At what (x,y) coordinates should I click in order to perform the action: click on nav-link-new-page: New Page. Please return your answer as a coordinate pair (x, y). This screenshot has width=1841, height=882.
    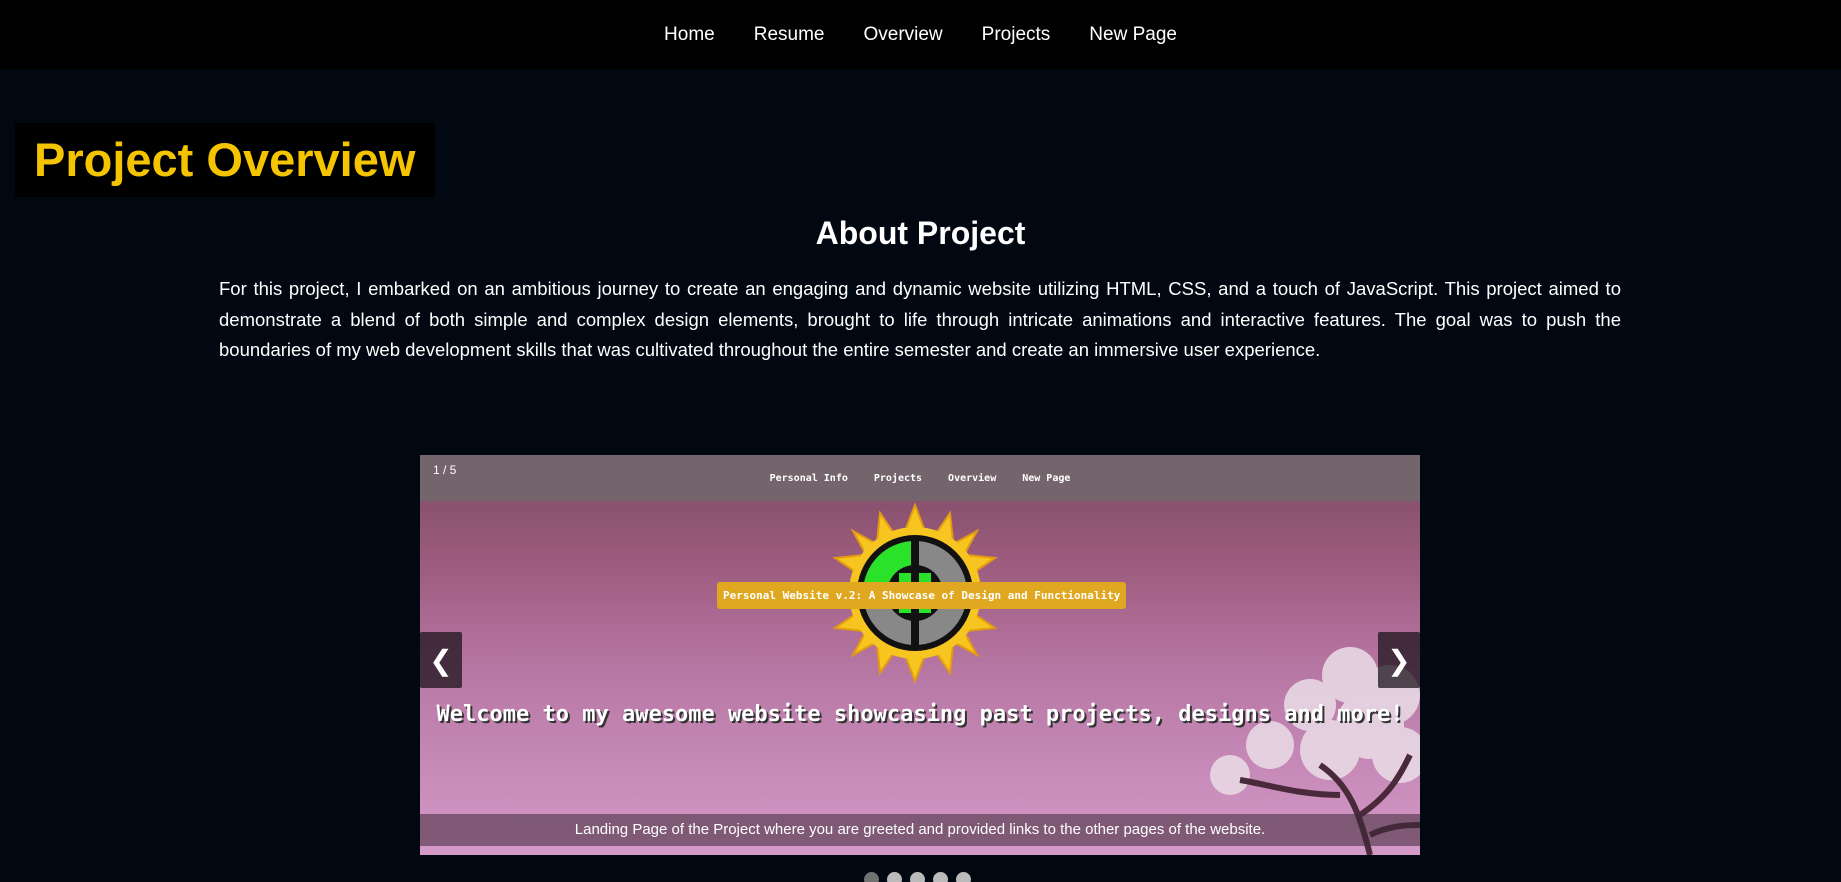
    Looking at the image, I should click on (1133, 35).